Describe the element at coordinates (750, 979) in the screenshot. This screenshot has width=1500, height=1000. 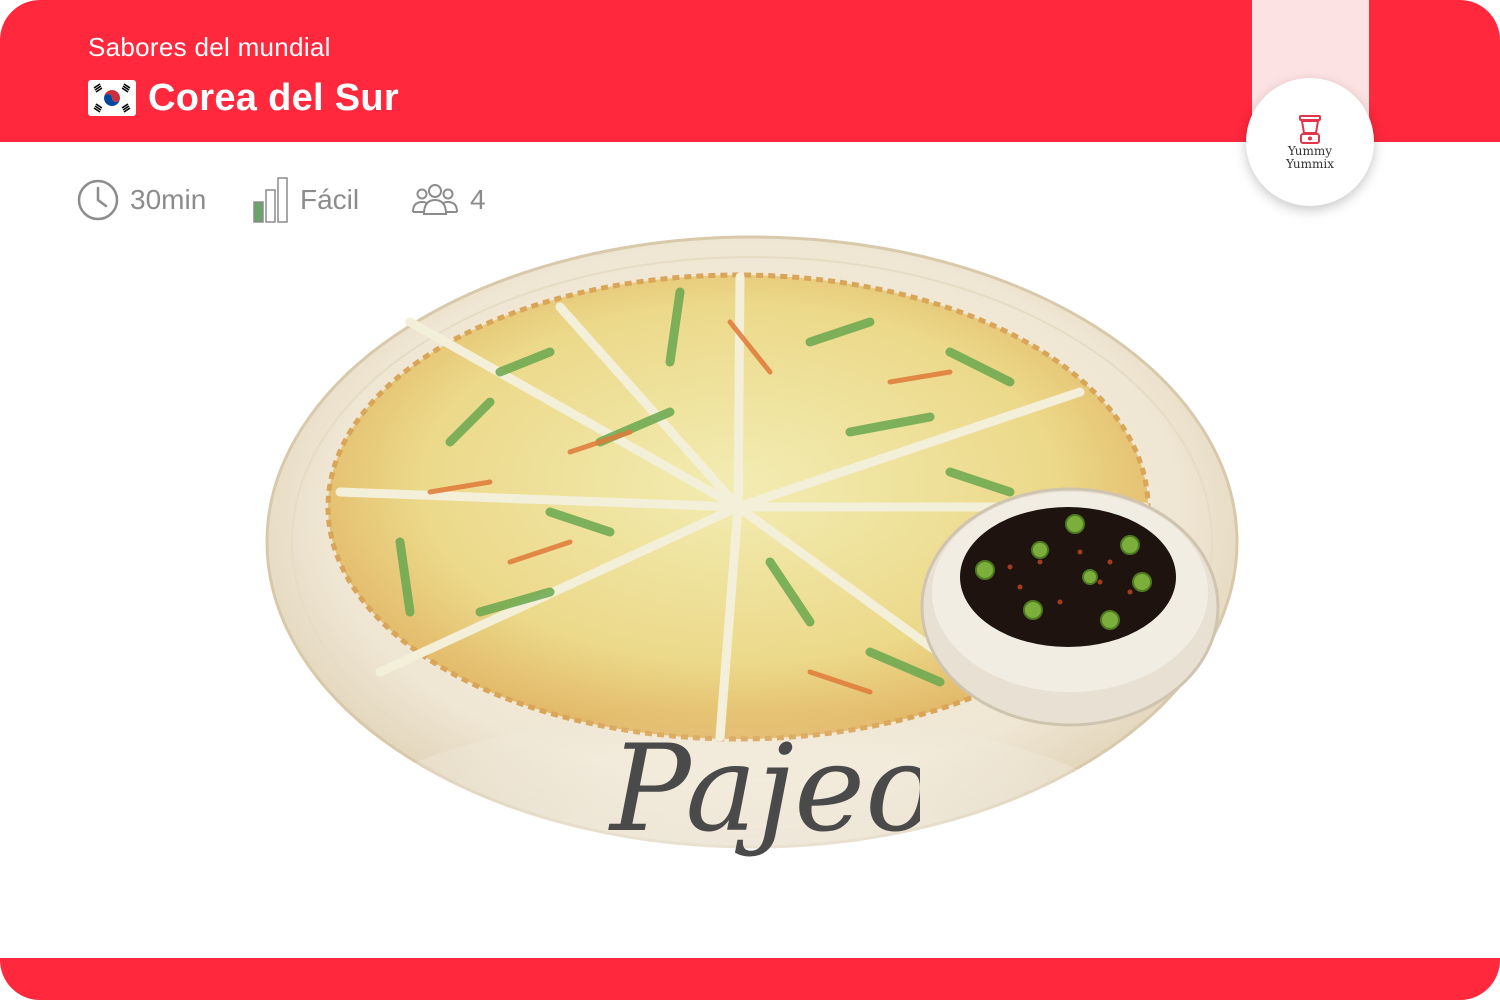
I see `footer-bar` at that location.